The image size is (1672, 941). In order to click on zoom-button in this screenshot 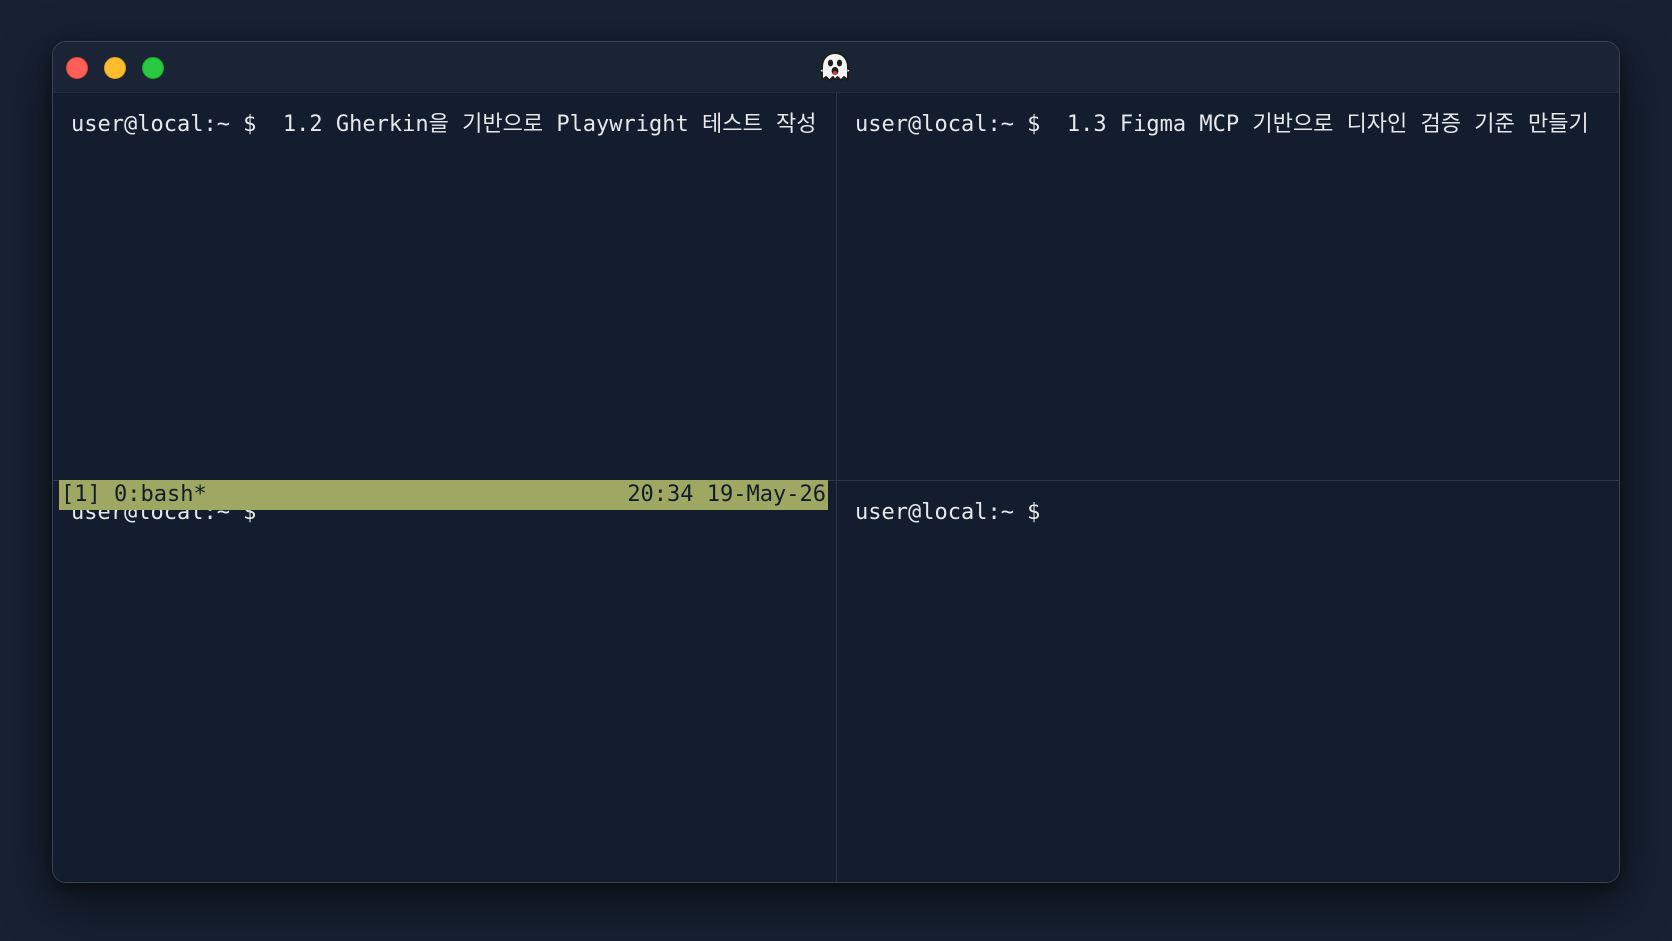, I will do `click(153, 68)`.